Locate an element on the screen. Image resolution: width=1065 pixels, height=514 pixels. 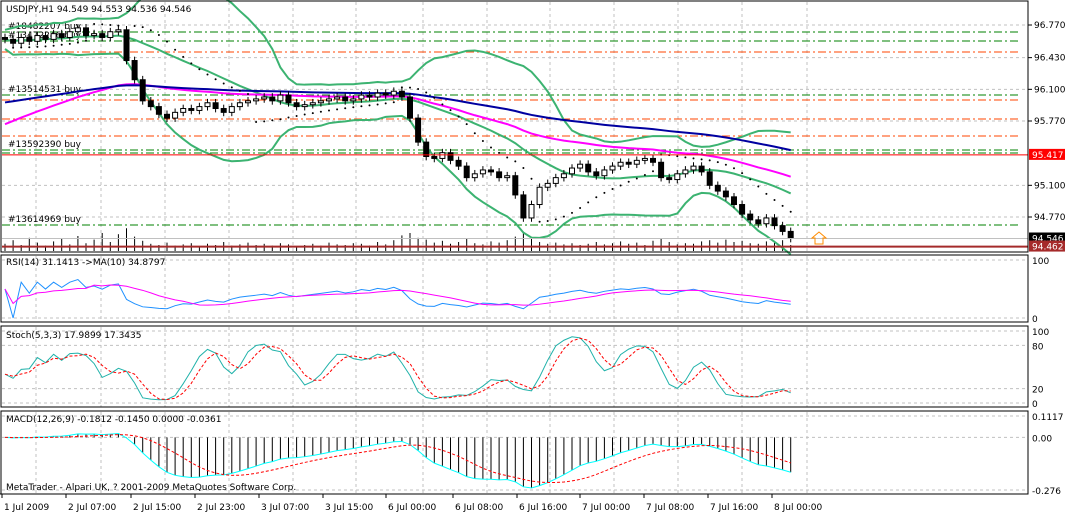
buy-arrow-icon is located at coordinates (819, 238).